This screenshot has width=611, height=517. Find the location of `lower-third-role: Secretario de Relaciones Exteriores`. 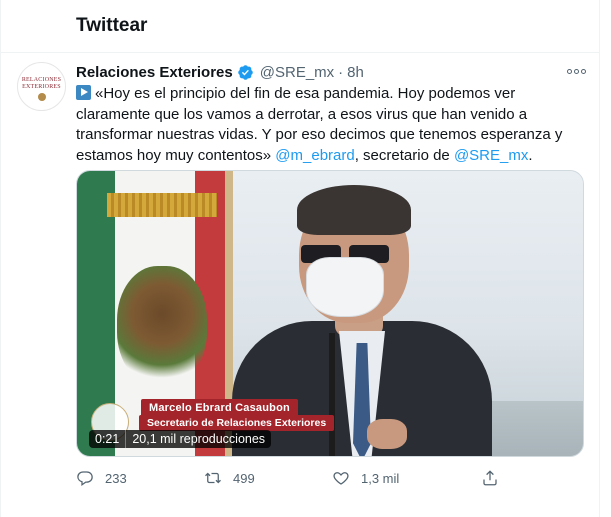

lower-third-role: Secretario de Relaciones Exteriores is located at coordinates (237, 423).